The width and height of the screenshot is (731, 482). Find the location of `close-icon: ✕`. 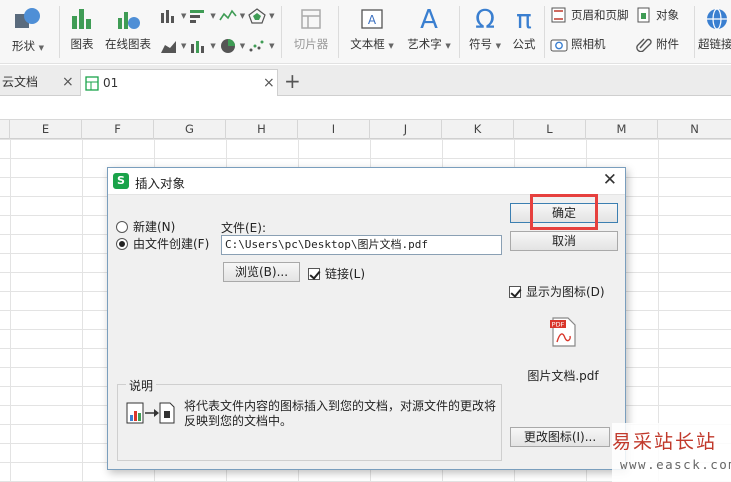

close-icon: ✕ is located at coordinates (610, 180).